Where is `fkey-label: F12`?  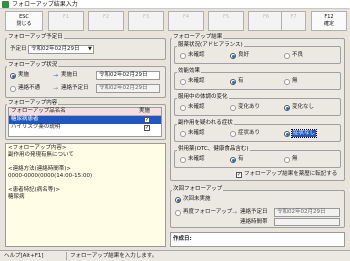
fkey-label: F12 is located at coordinates (329, 17).